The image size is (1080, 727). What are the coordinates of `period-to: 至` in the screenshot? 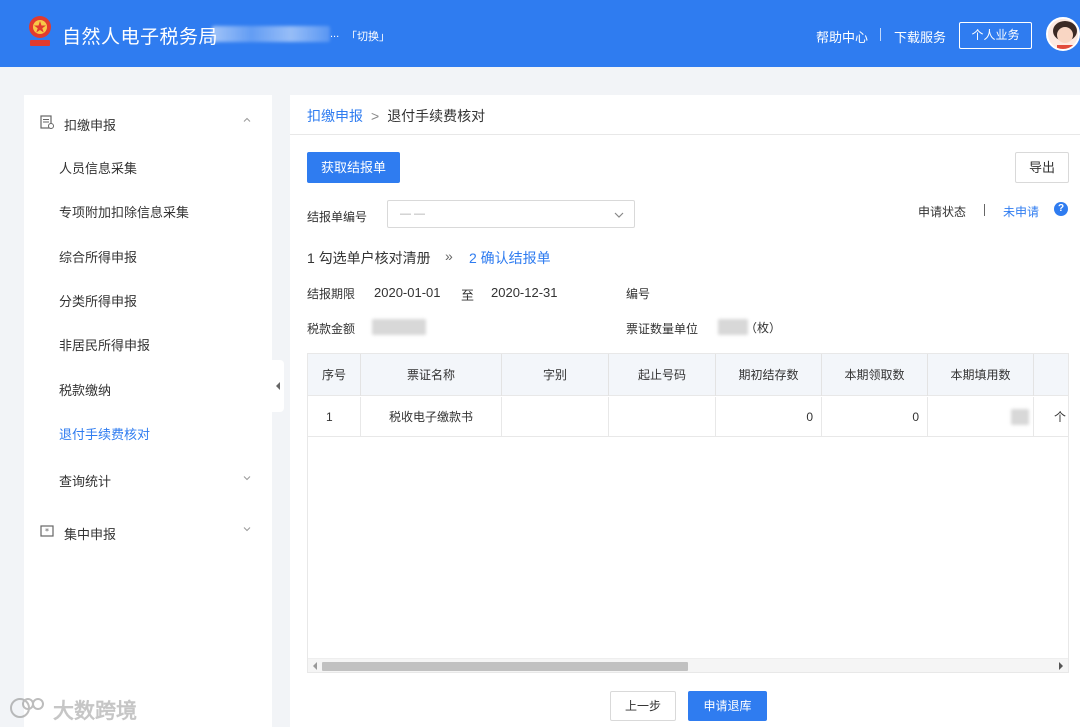 It's located at (468, 295).